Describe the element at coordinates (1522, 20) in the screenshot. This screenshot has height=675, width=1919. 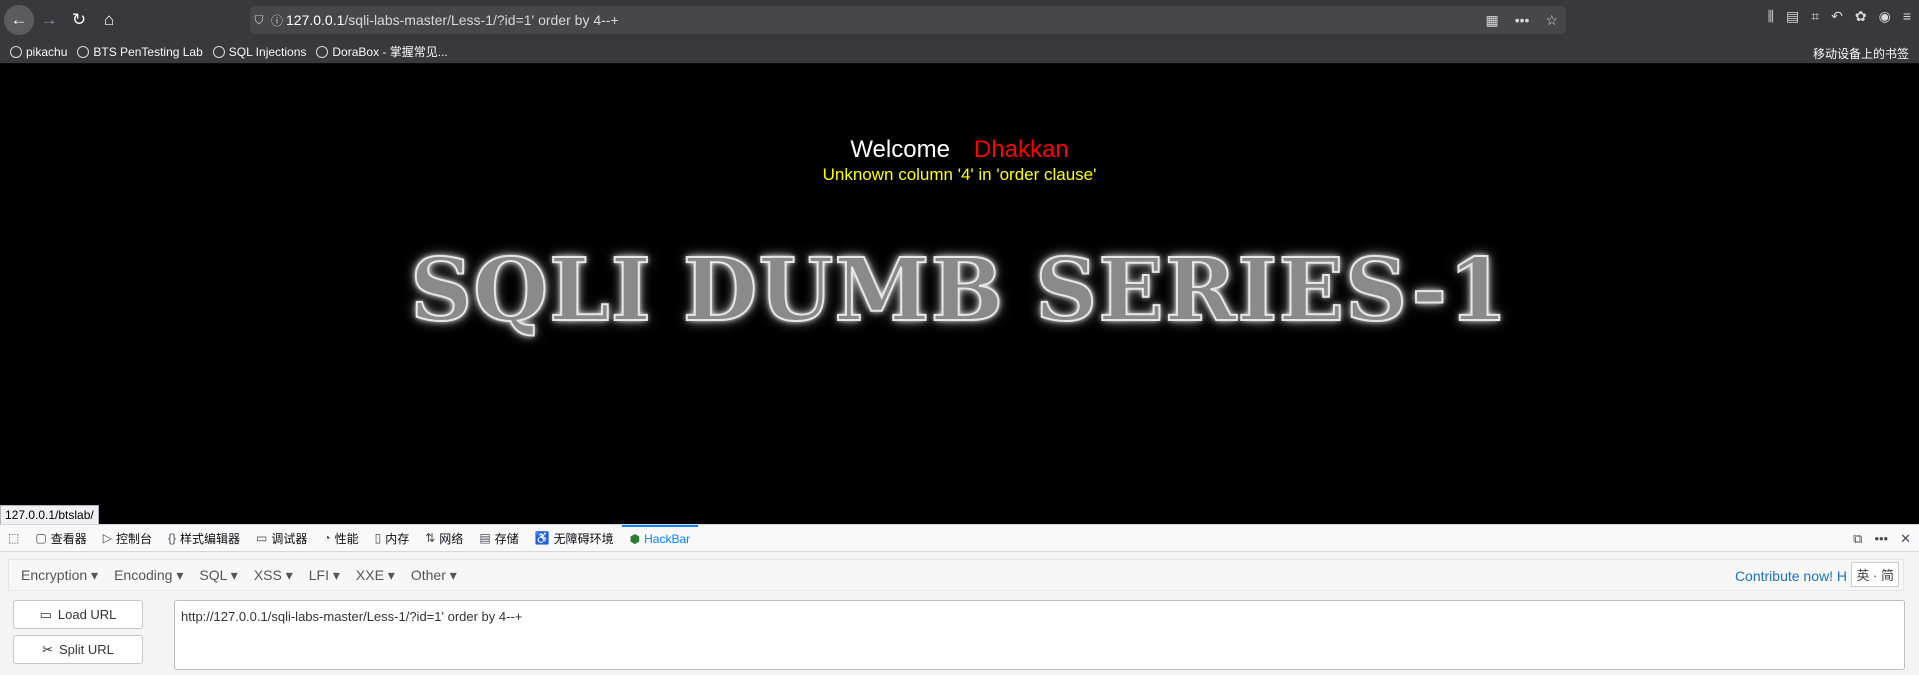
I see `more-actions-icon: •••` at that location.